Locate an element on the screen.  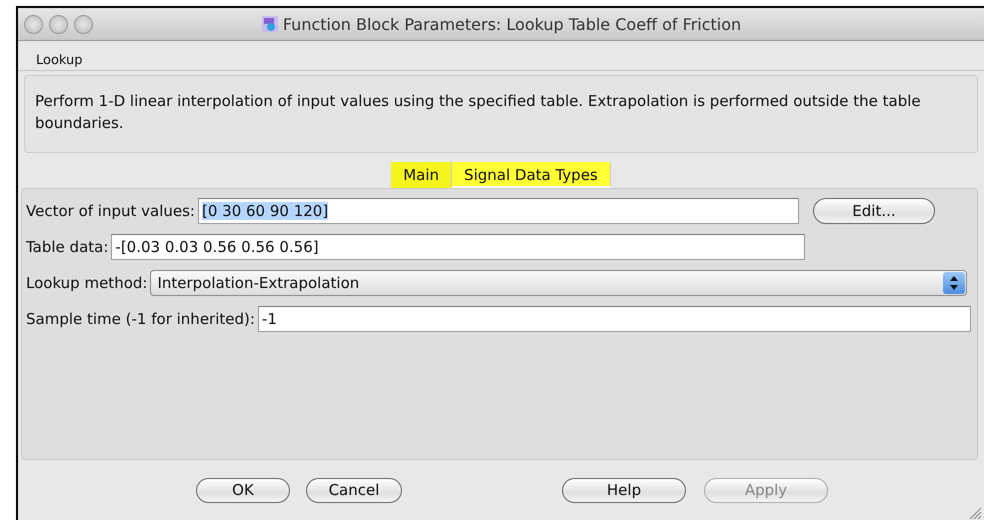
block-icon is located at coordinates (269, 24).